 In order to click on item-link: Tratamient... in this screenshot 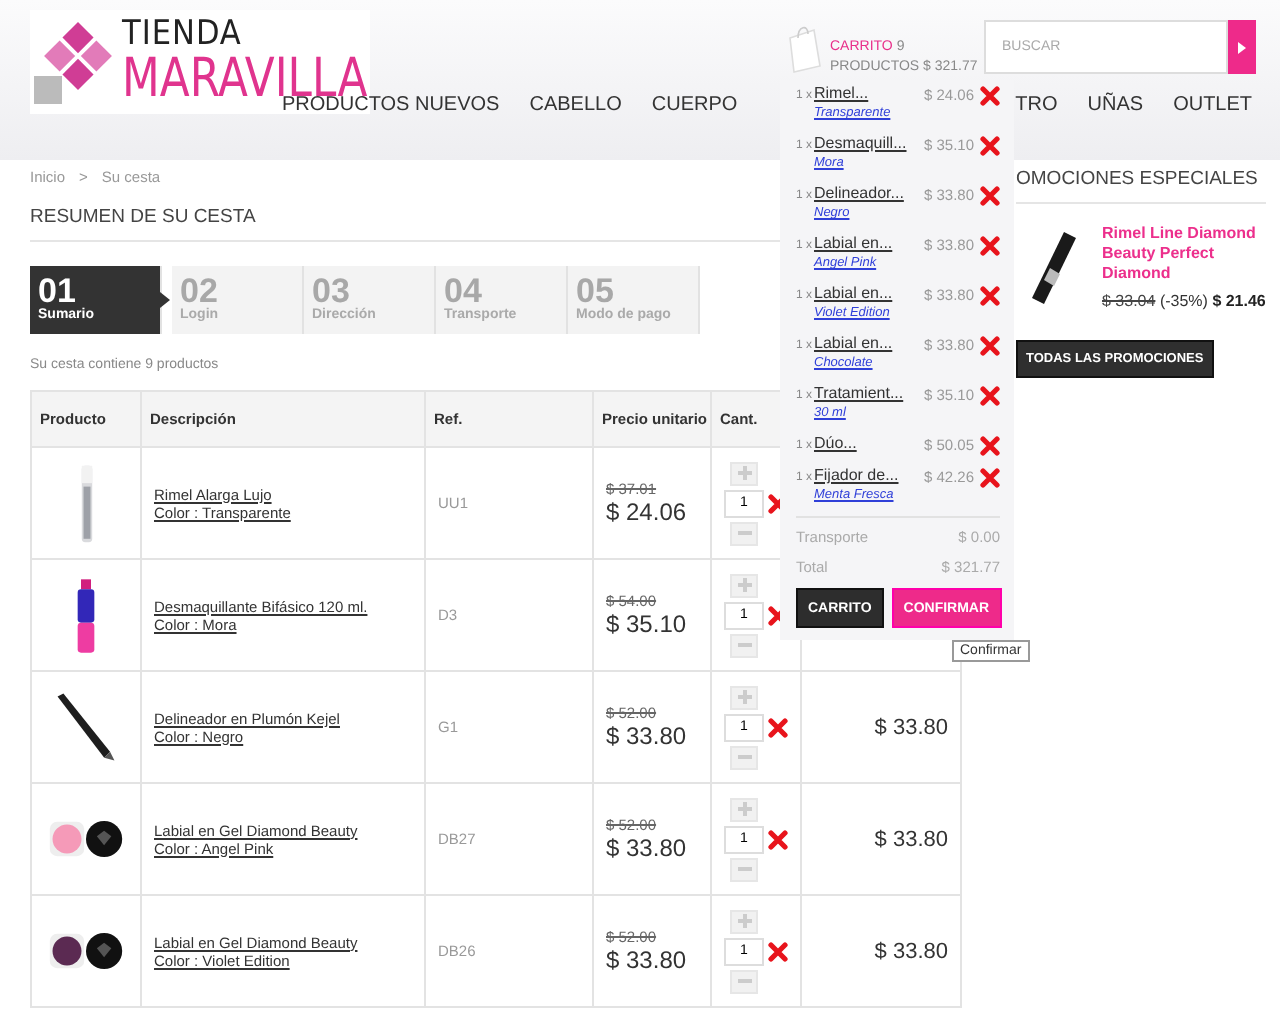, I will do `click(869, 394)`.